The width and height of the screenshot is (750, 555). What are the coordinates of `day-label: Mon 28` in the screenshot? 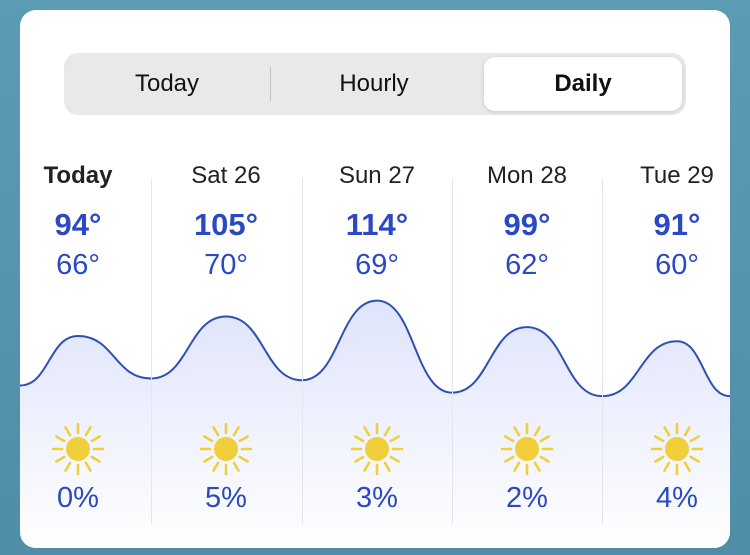 It's located at (527, 175).